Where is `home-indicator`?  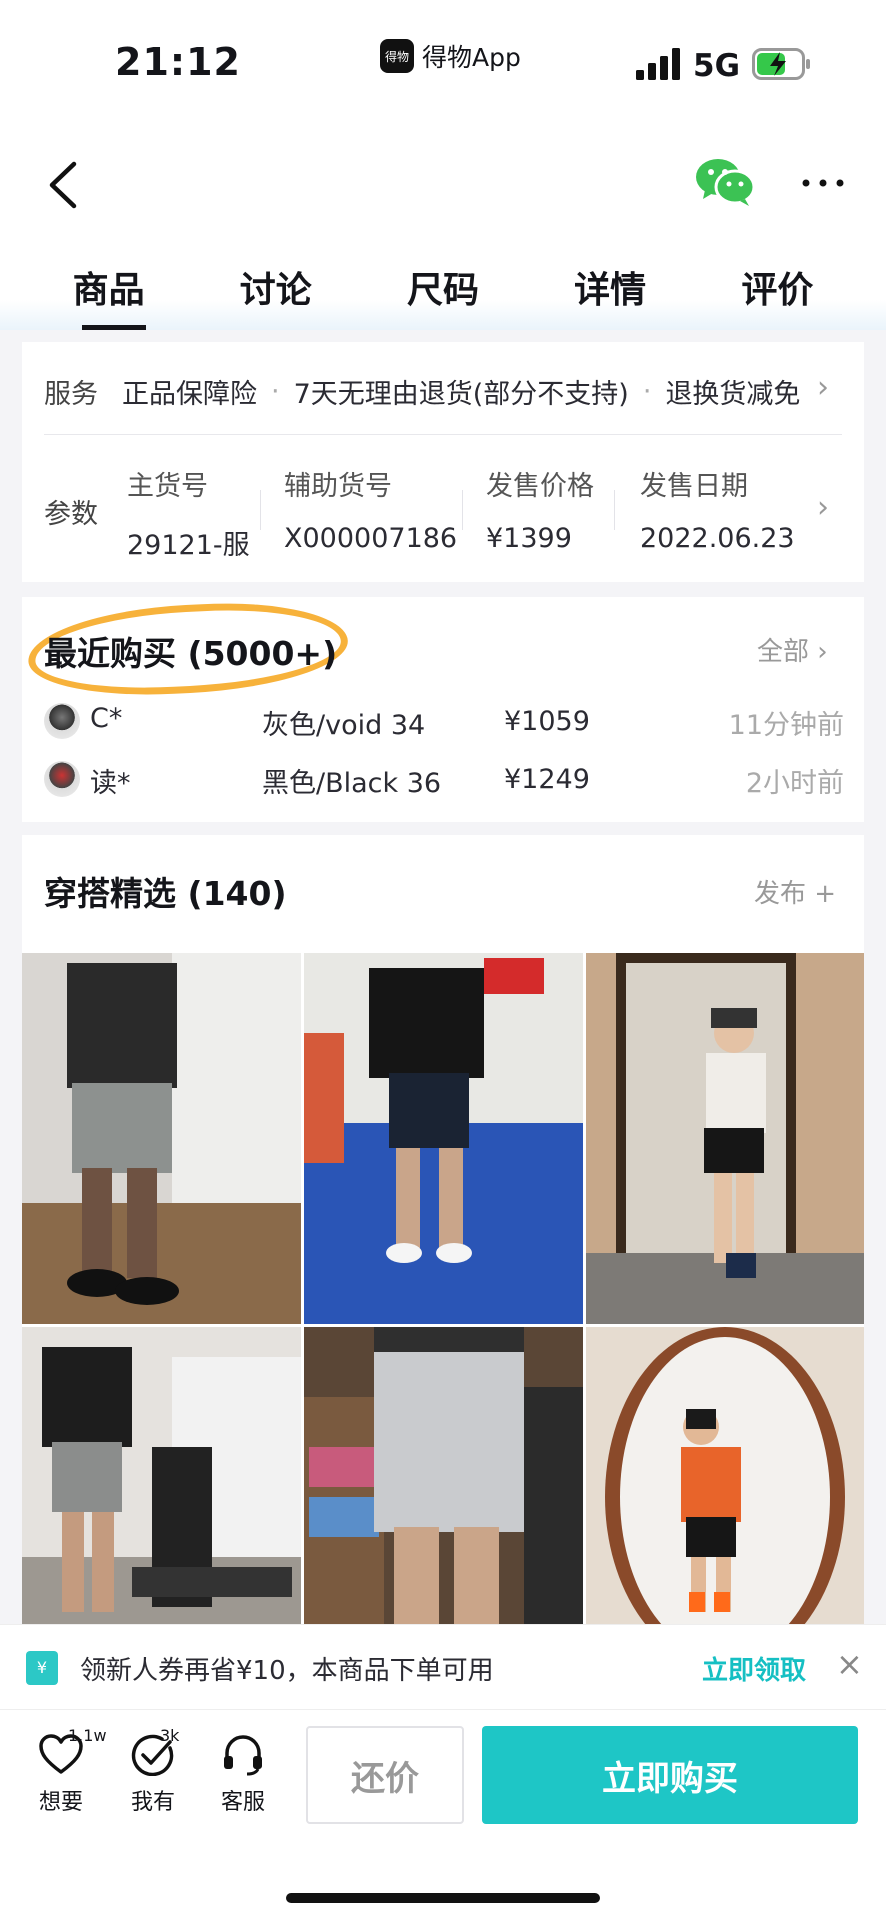 home-indicator is located at coordinates (443, 1898).